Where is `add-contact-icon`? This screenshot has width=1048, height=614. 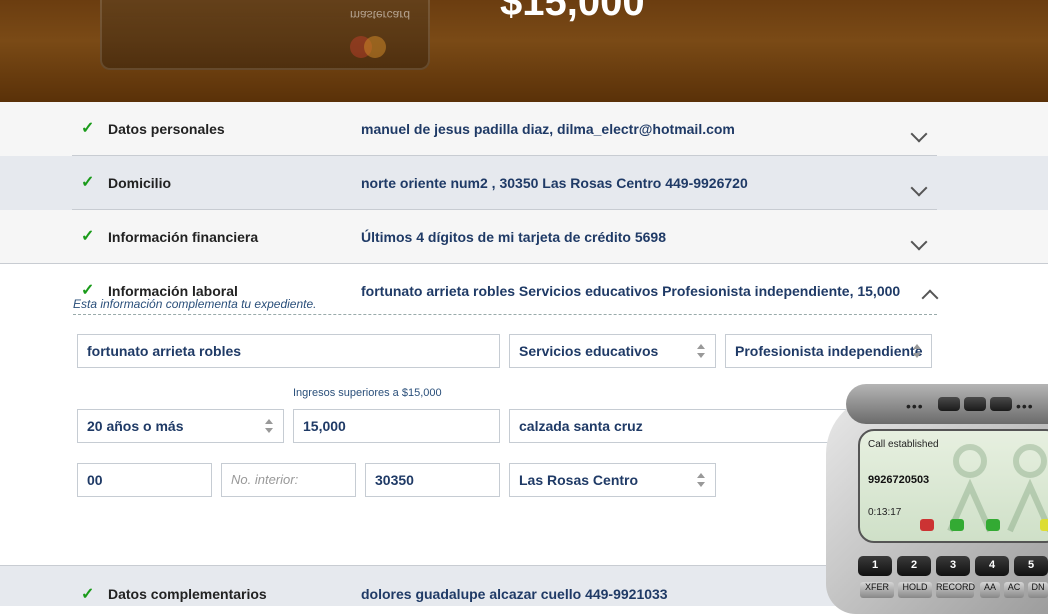
add-contact-icon is located at coordinates (993, 525).